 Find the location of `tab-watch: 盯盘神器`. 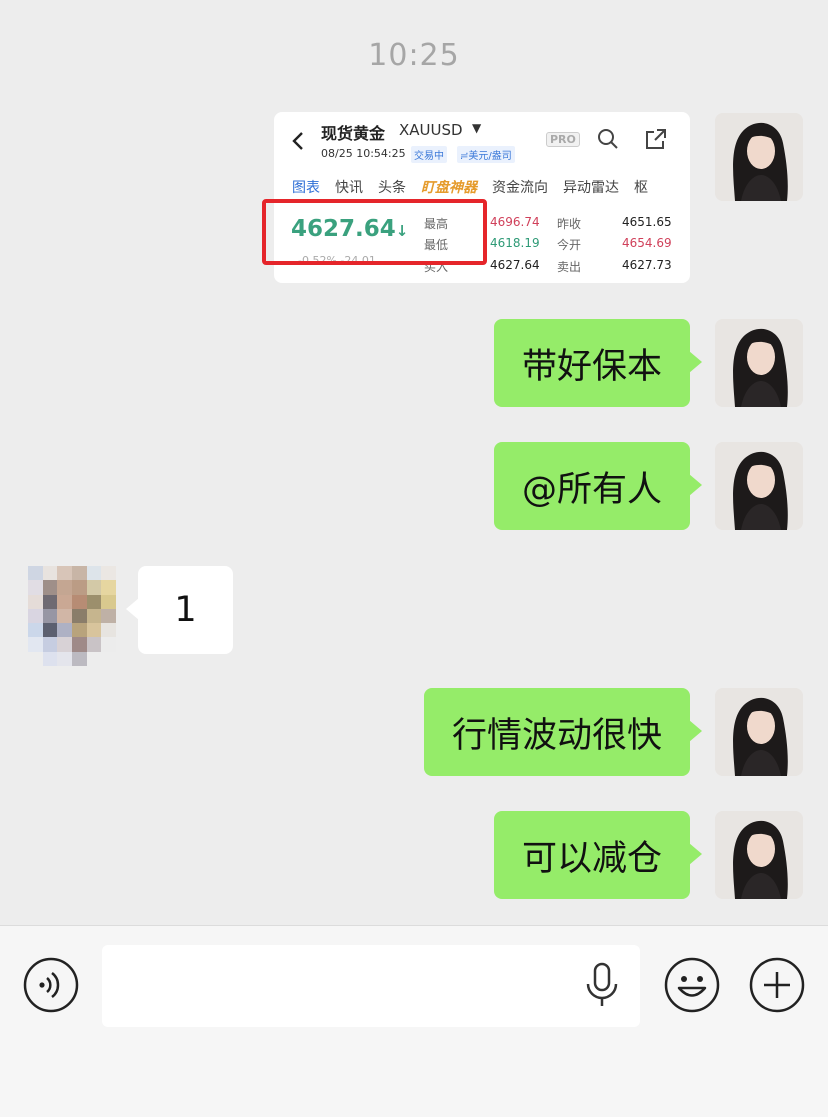

tab-watch: 盯盘神器 is located at coordinates (449, 188).